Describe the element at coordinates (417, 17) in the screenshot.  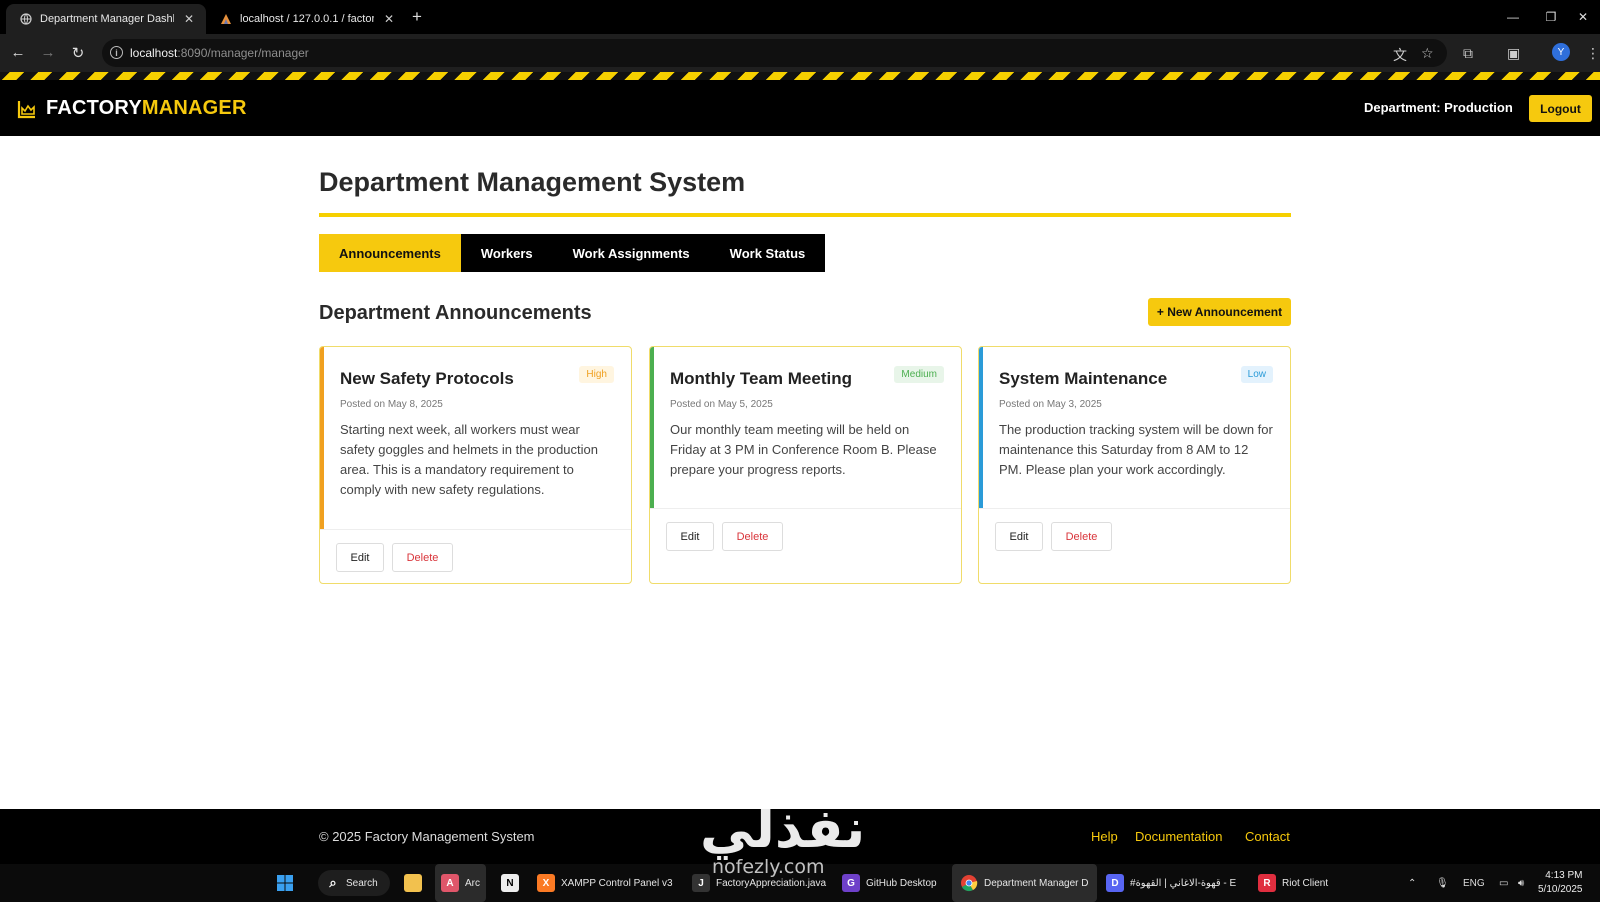
I see `new-tab-icon: +` at that location.